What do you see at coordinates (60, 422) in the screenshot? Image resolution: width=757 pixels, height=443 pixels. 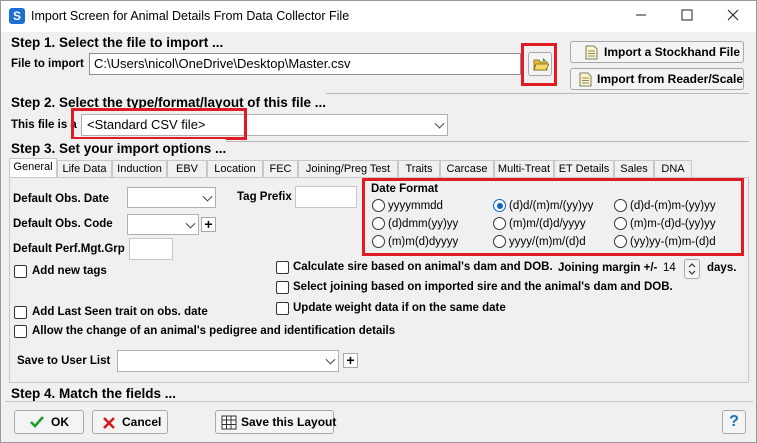 I see `ok-label: OK` at bounding box center [60, 422].